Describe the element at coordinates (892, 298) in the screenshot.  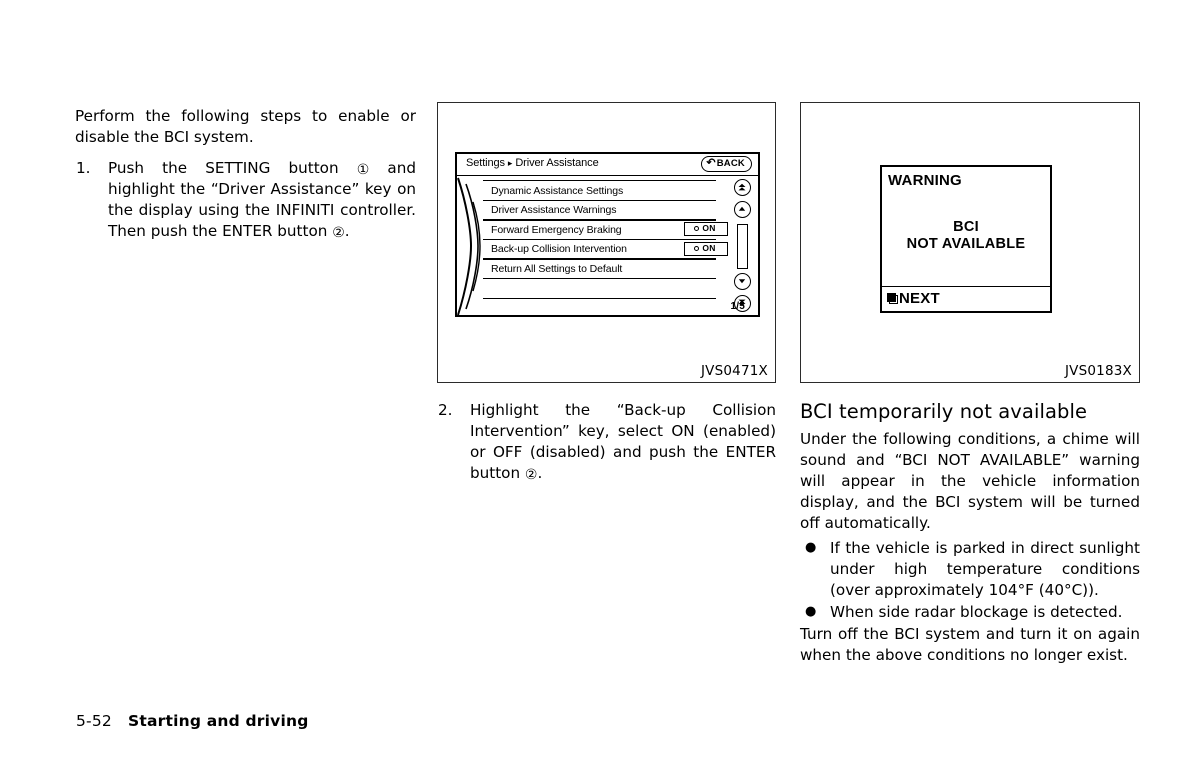
I see `next-square-icon` at that location.